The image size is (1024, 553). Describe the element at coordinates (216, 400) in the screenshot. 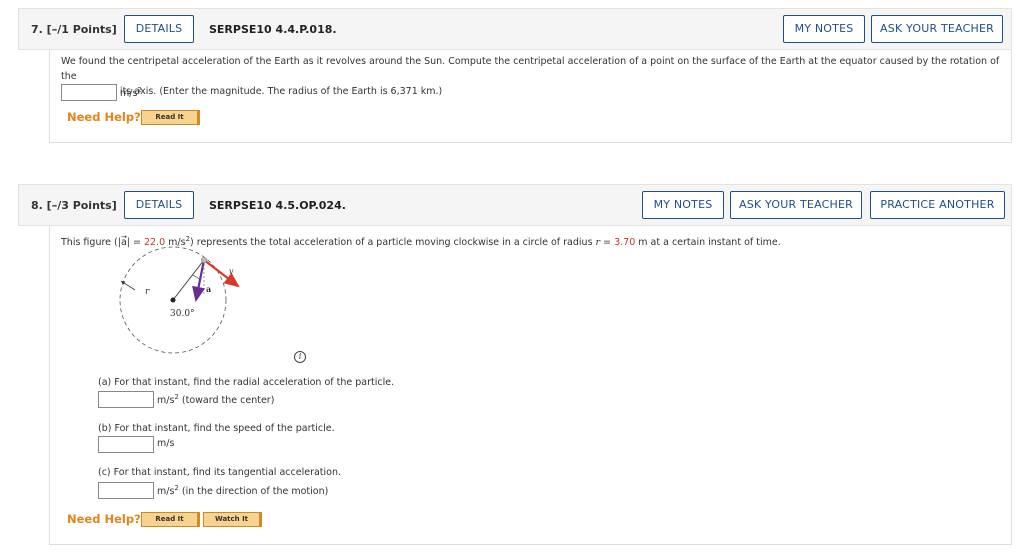

I see `q8-part-a-unit: m/s2 (toward the center)` at that location.